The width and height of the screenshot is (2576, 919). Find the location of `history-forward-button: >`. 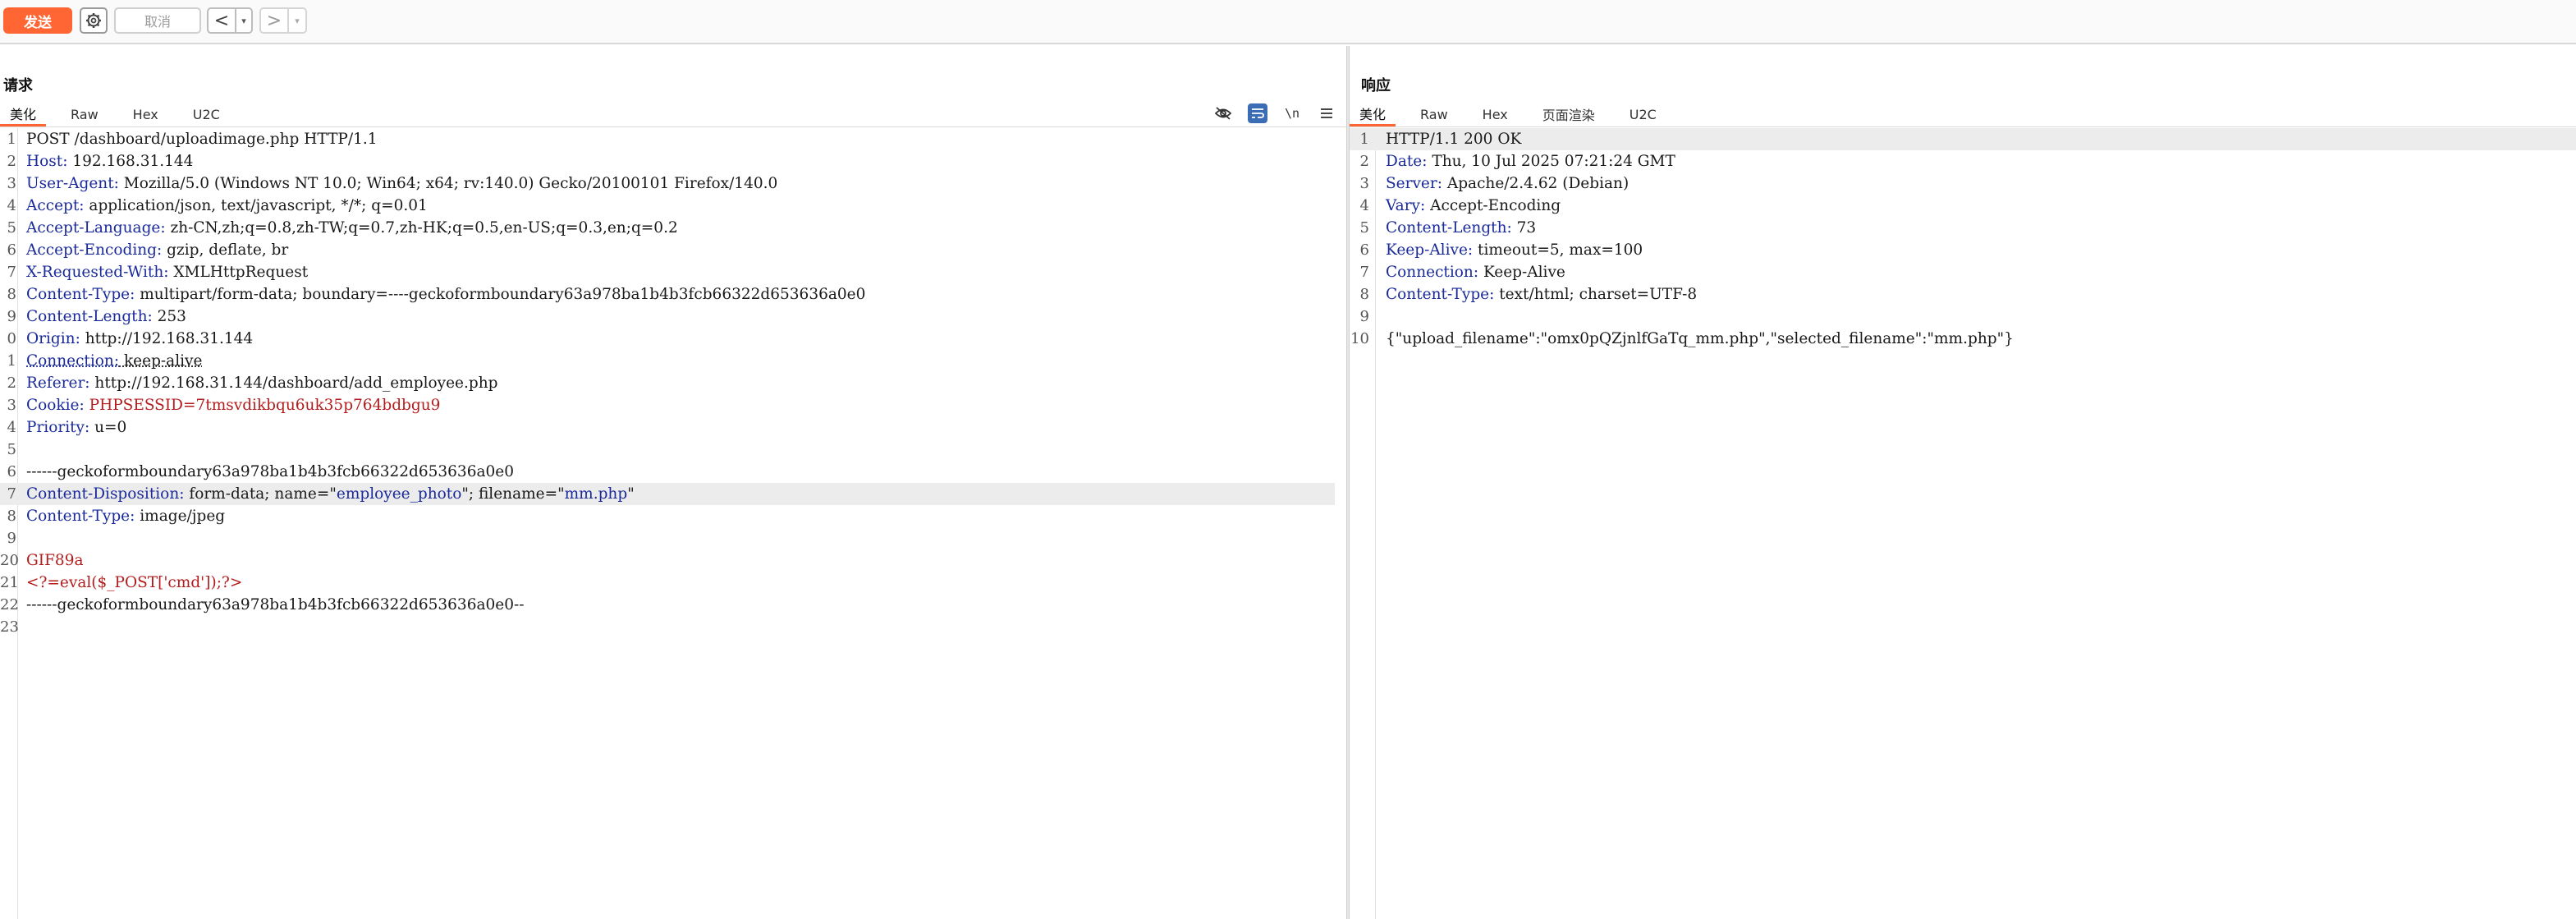

history-forward-button: > is located at coordinates (274, 20).